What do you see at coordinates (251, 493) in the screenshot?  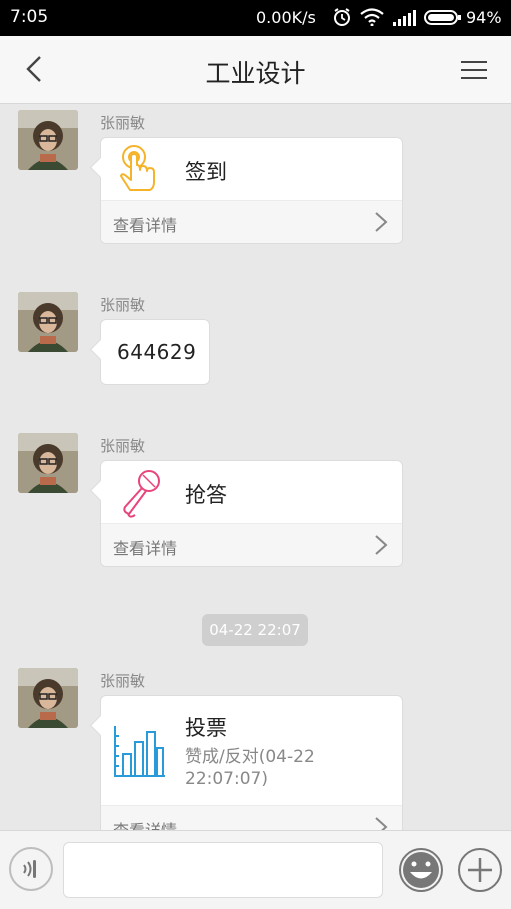 I see `card-header: 抢答` at bounding box center [251, 493].